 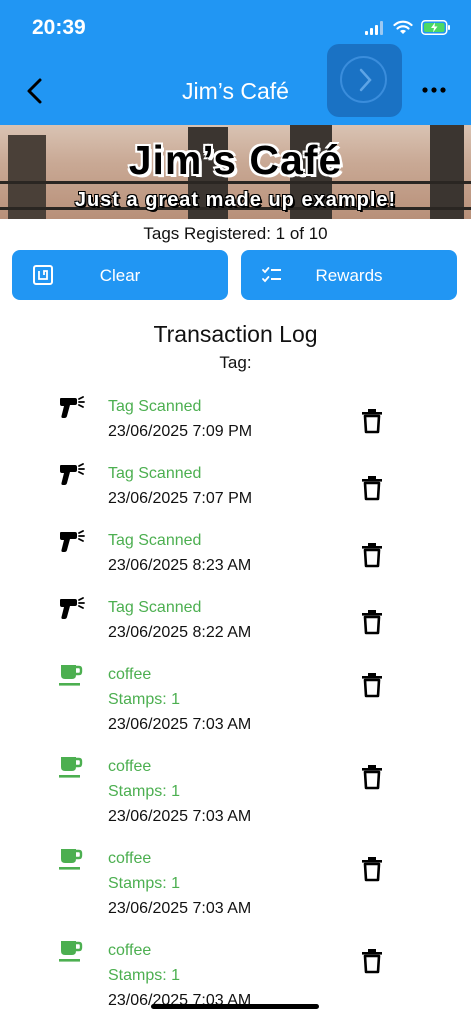 I want to click on log-item: Tag Scanned 23/06/2025 7:09 PM, so click(x=235, y=421).